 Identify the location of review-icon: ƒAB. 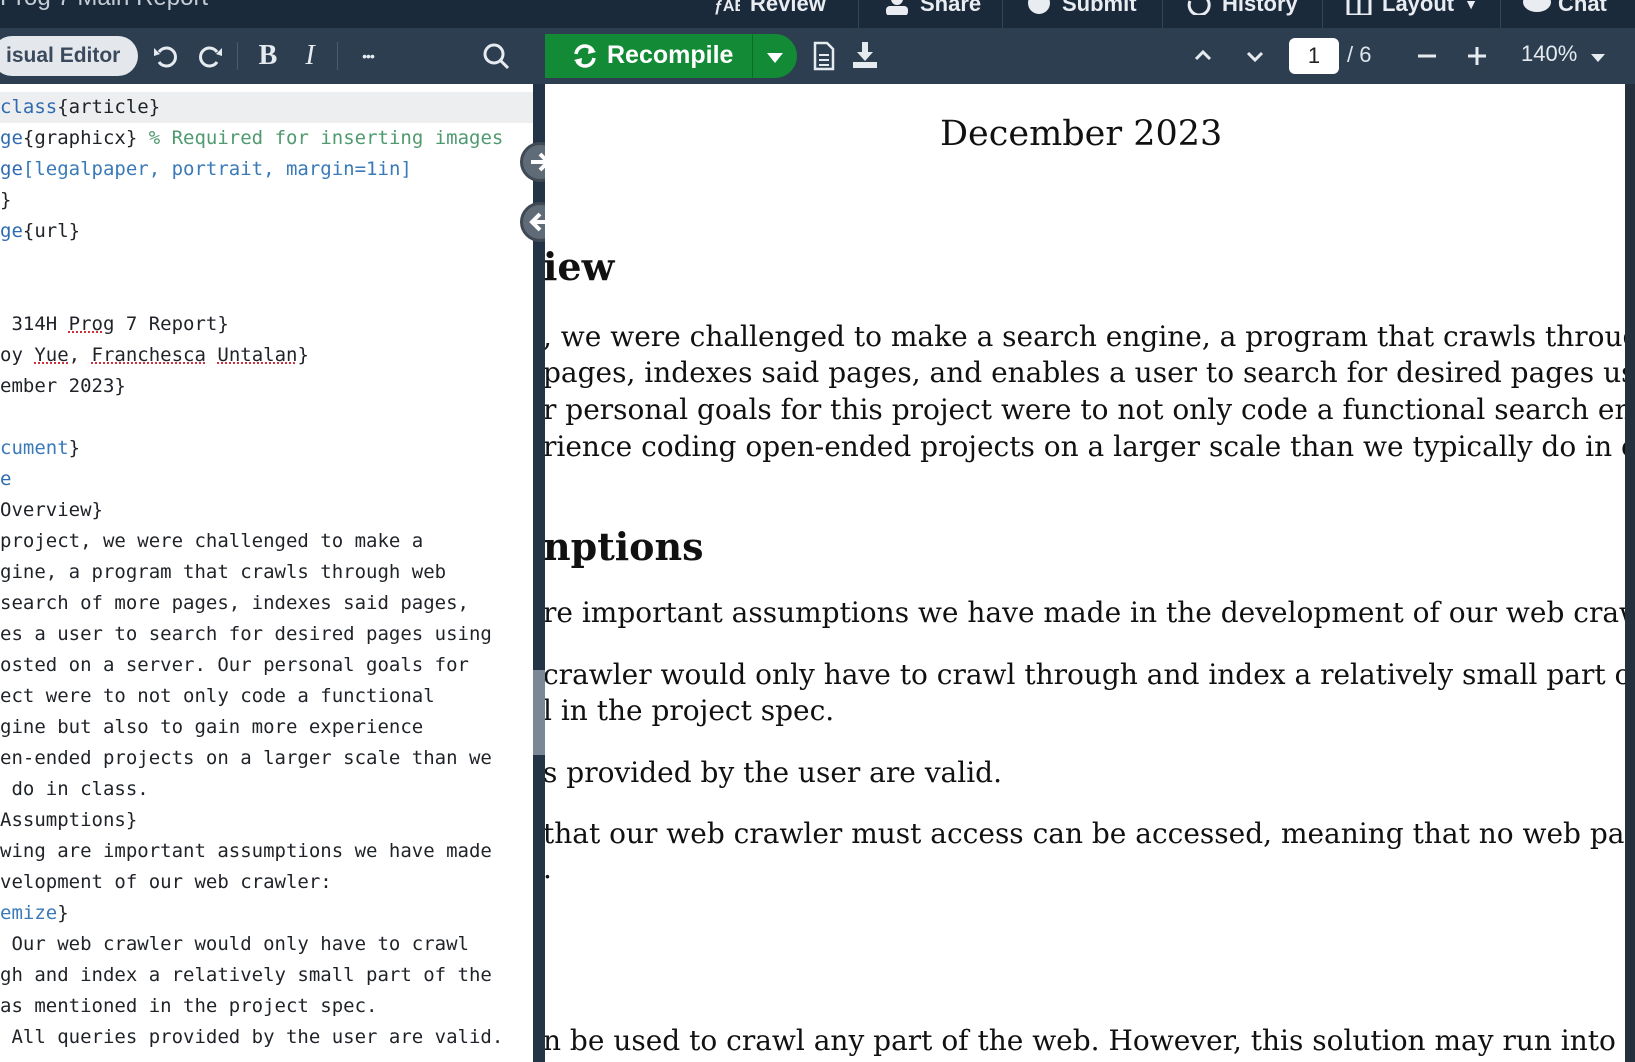
(730, 7).